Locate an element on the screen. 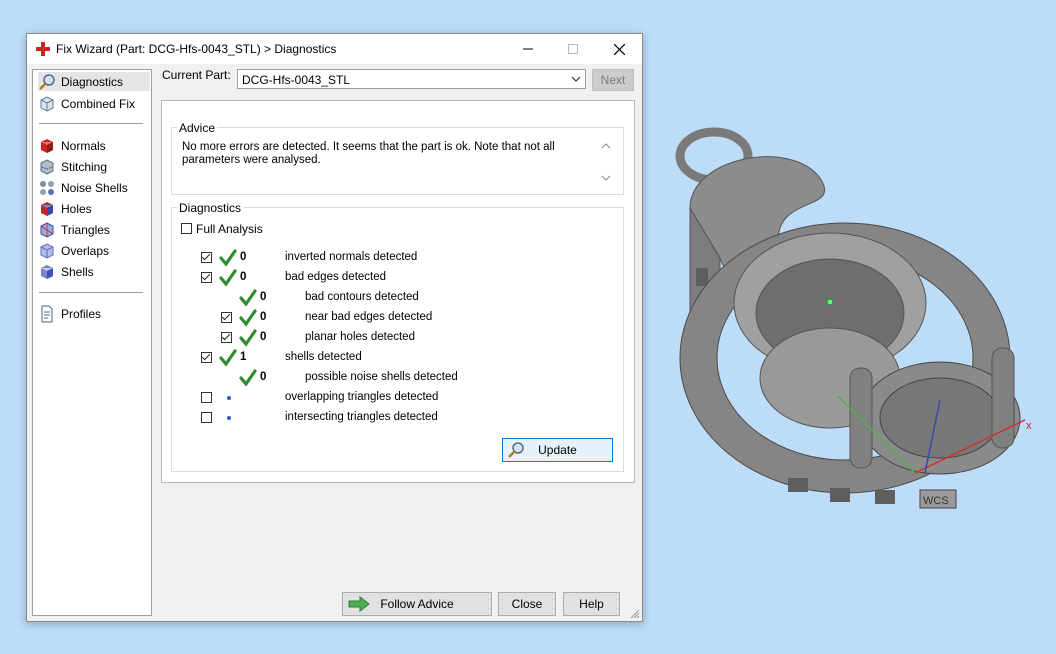  current-part-label: Current Part: is located at coordinates (196, 75).